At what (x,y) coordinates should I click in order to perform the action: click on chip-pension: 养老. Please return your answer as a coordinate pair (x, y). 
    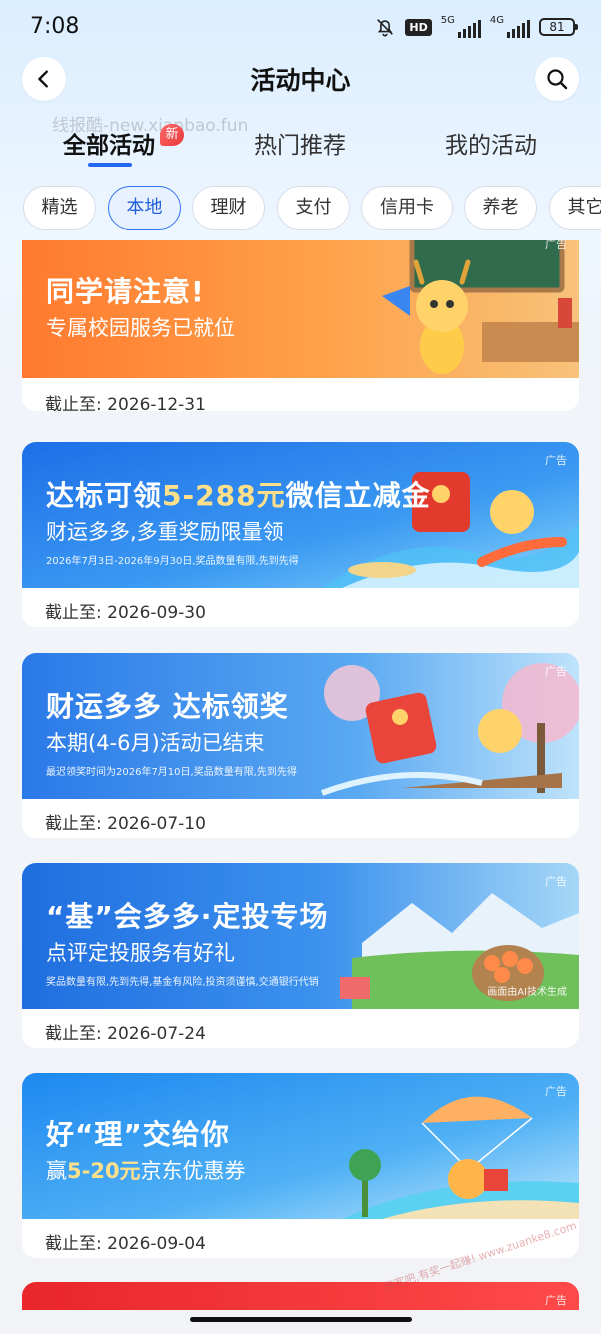
    Looking at the image, I should click on (500, 208).